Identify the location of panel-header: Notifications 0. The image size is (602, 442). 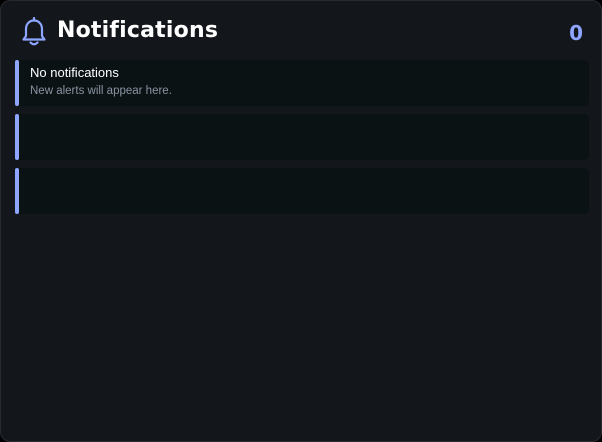
(301, 30).